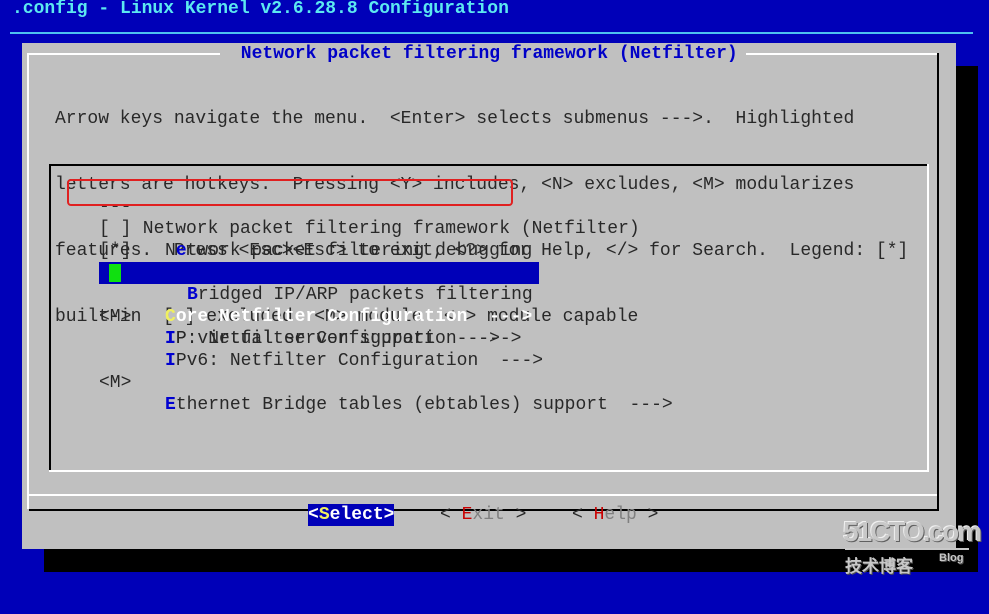 This screenshot has width=989, height=614. I want to click on module-state: <M>, so click(115, 383).